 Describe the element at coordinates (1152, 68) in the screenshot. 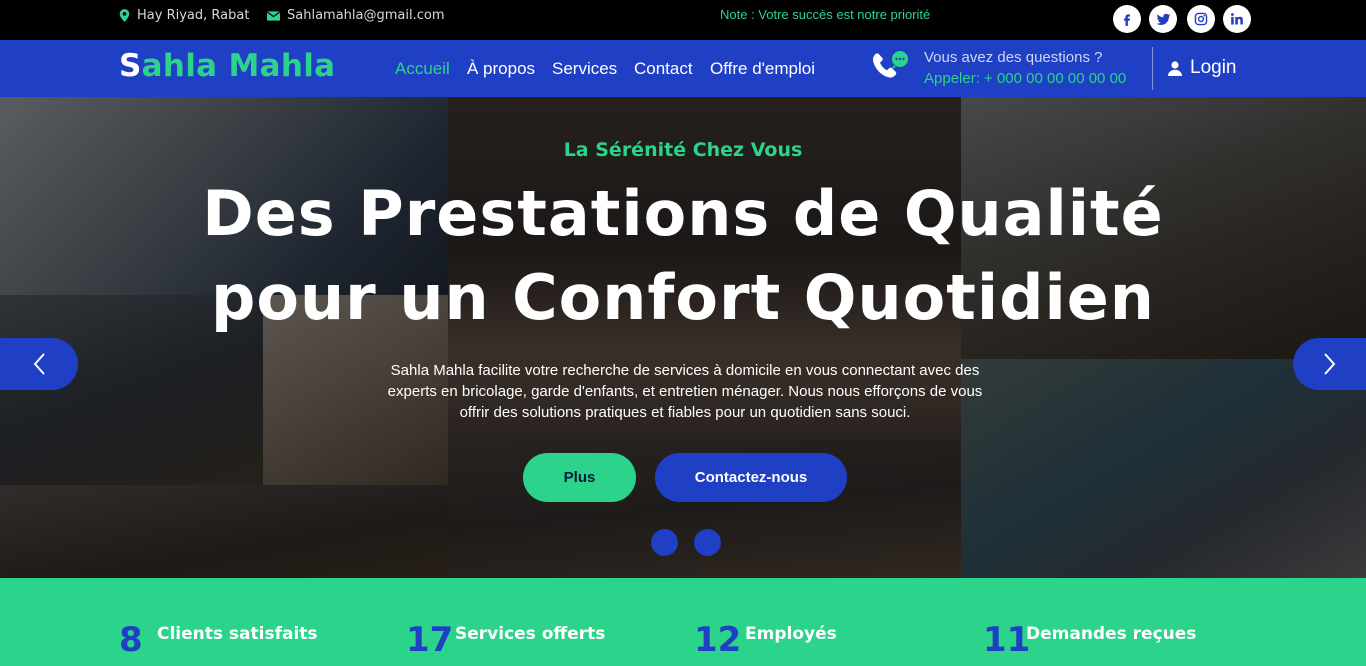

I see `navbar-divider` at that location.